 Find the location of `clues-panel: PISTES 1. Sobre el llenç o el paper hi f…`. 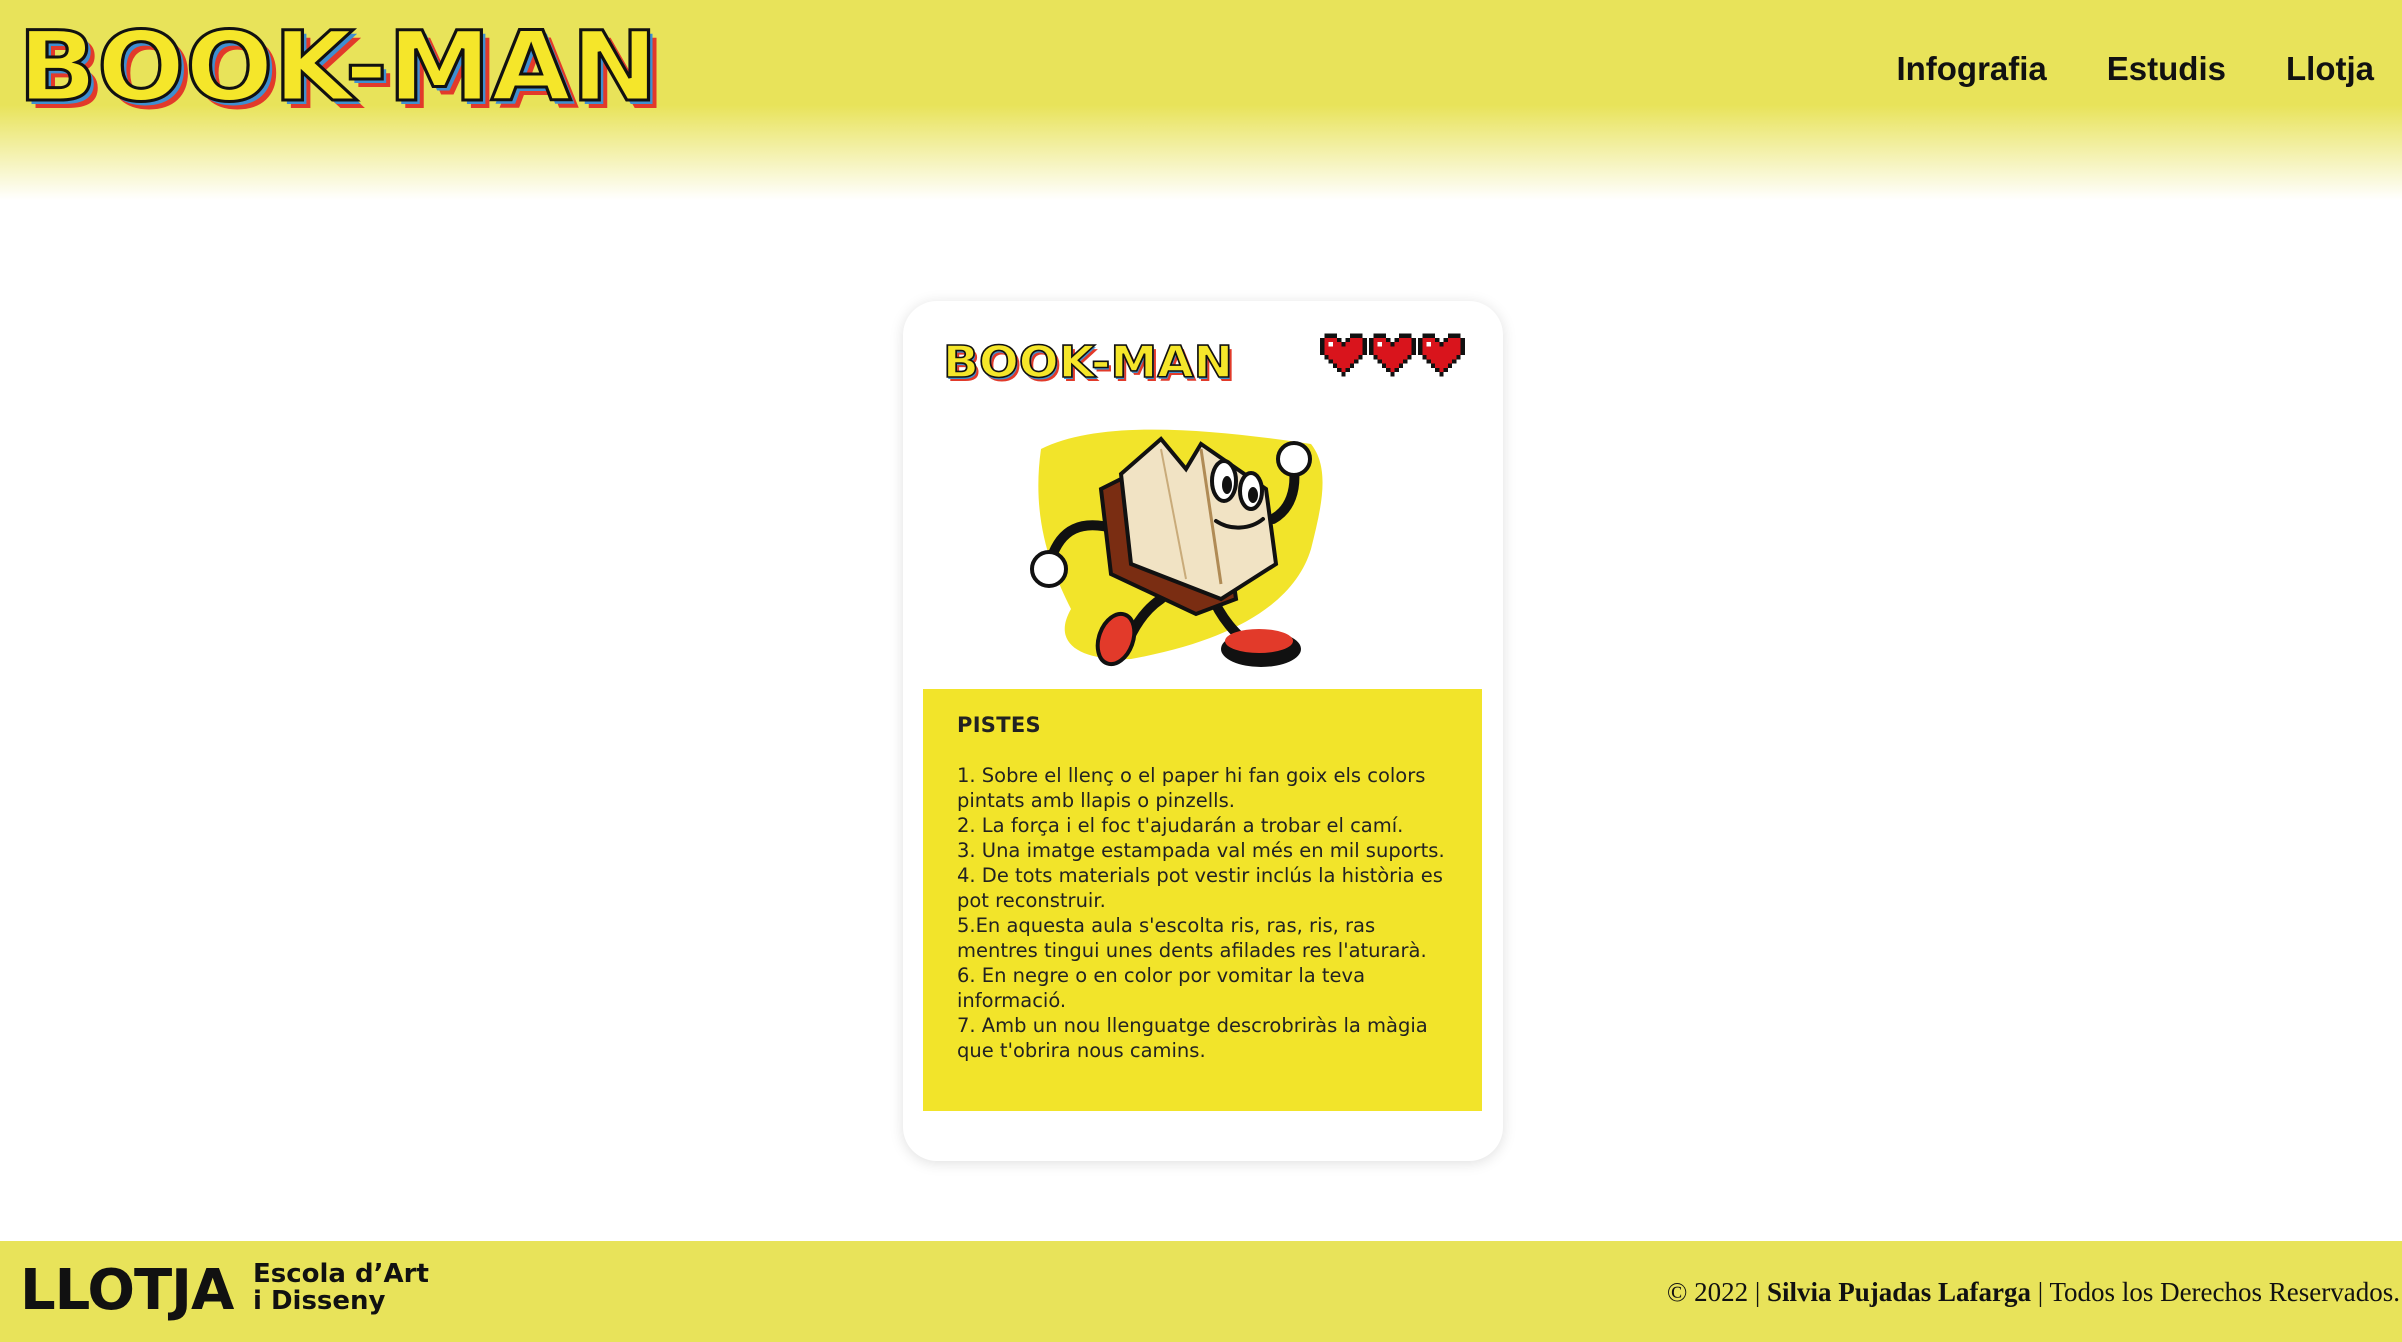

clues-panel: PISTES 1. Sobre el llenç o el paper hi f… is located at coordinates (1202, 900).